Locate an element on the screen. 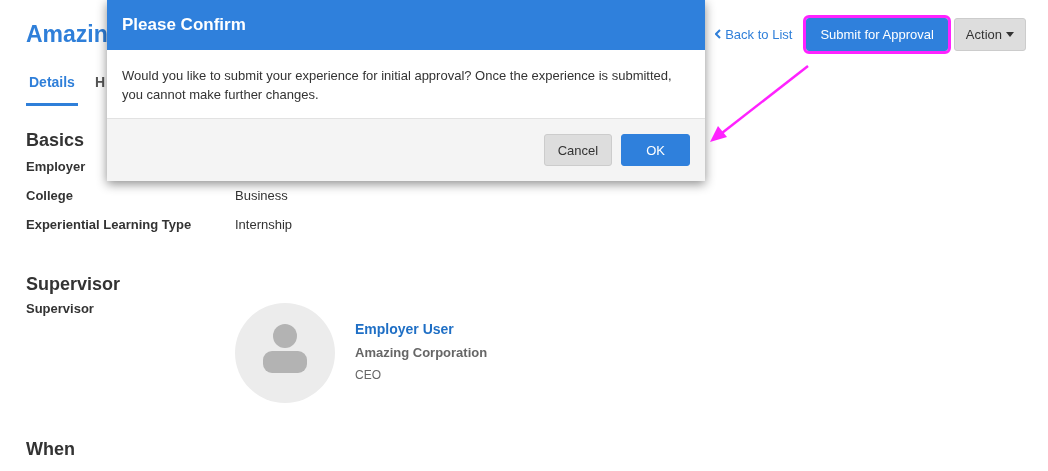  cancel-button: Cancel is located at coordinates (578, 150).